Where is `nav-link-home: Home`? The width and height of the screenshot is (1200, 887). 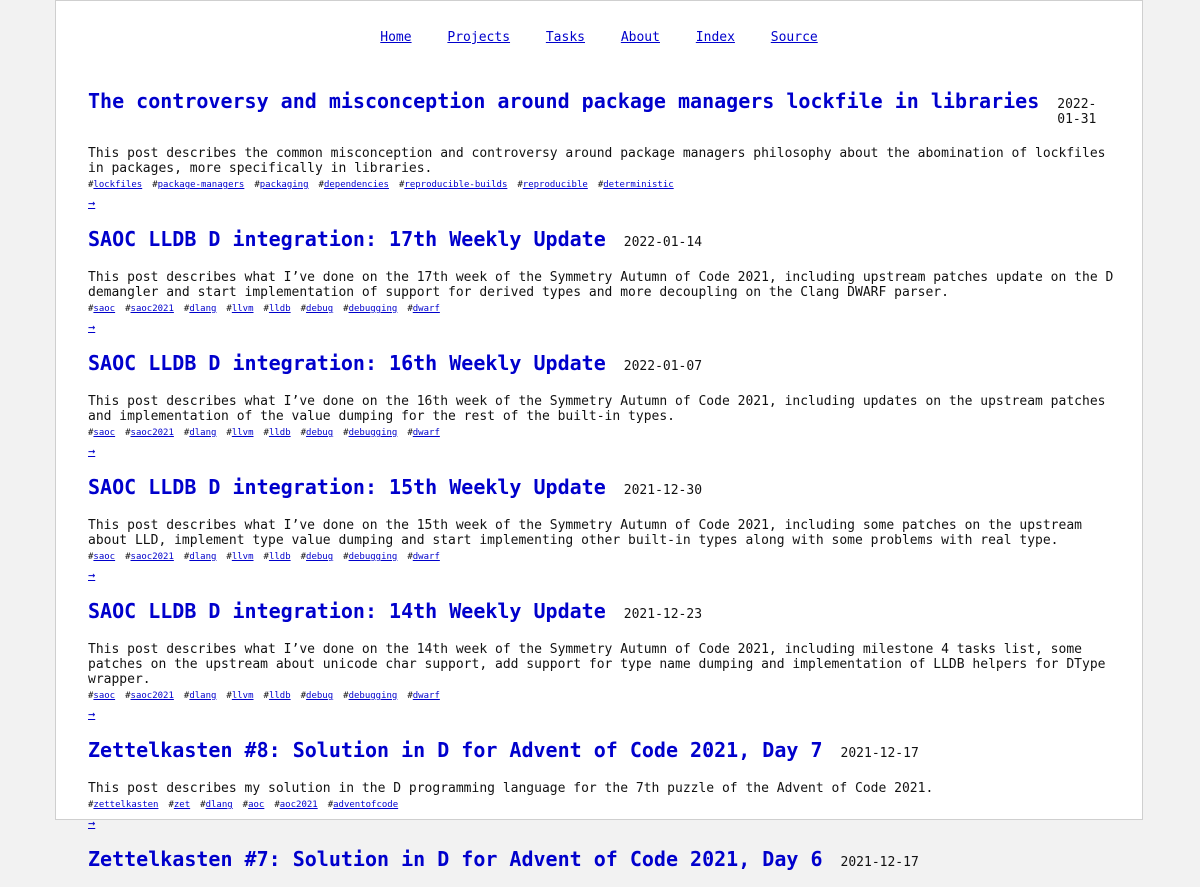 nav-link-home: Home is located at coordinates (395, 37).